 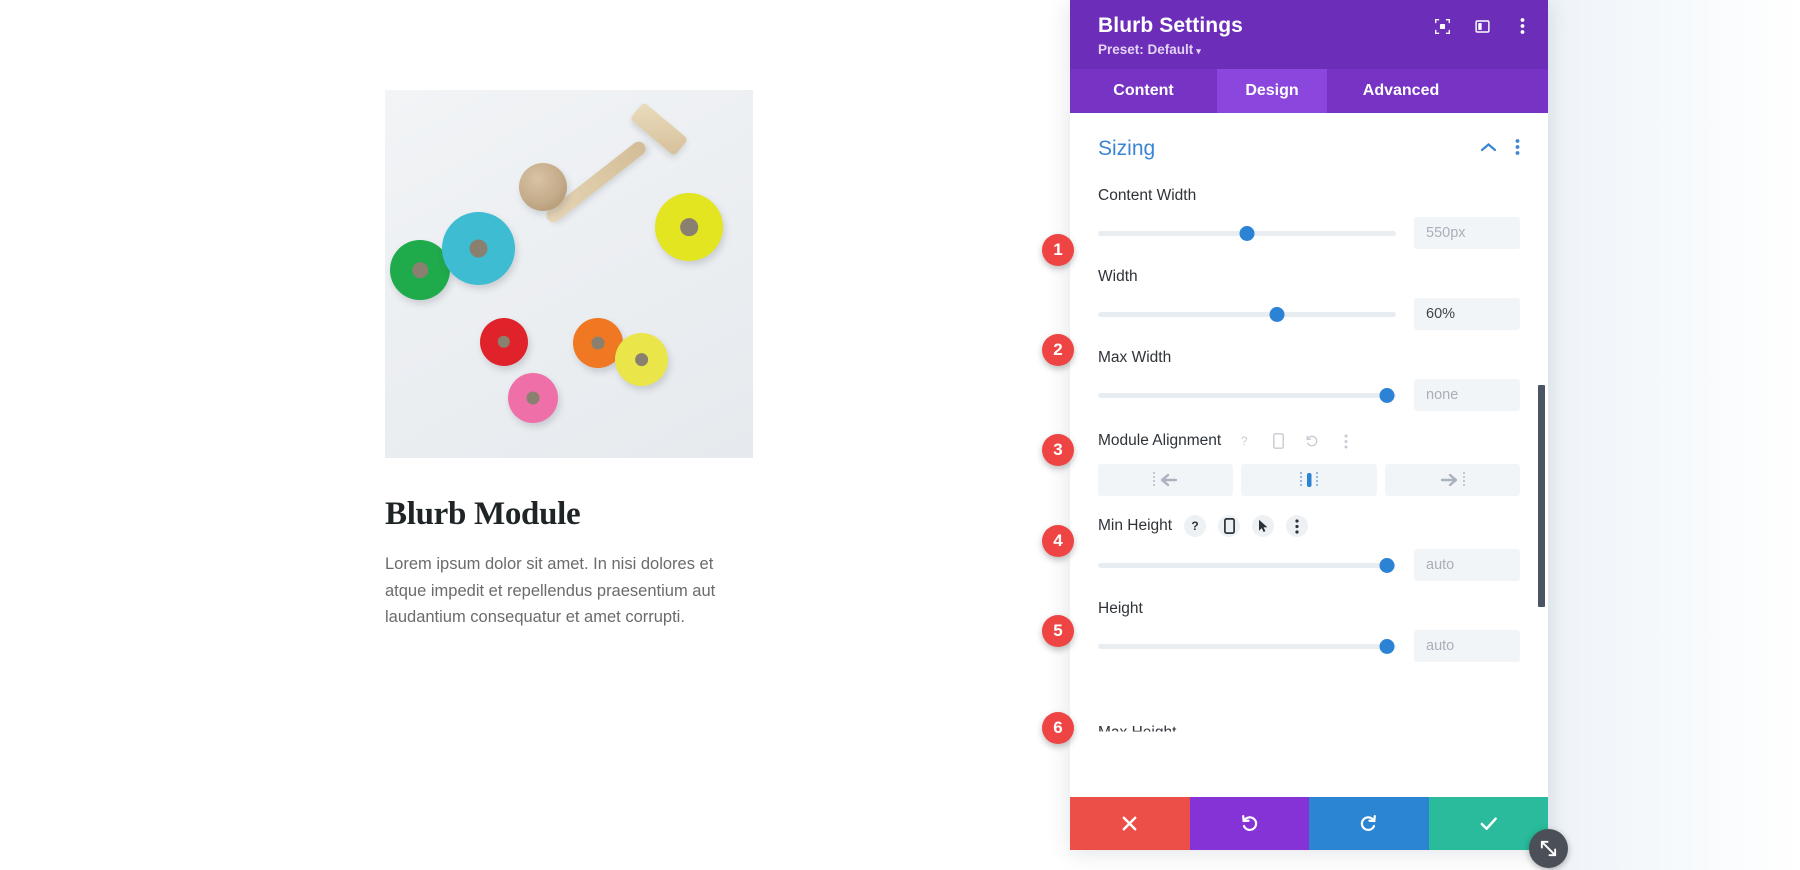 I want to click on alignment-options, so click(x=1309, y=480).